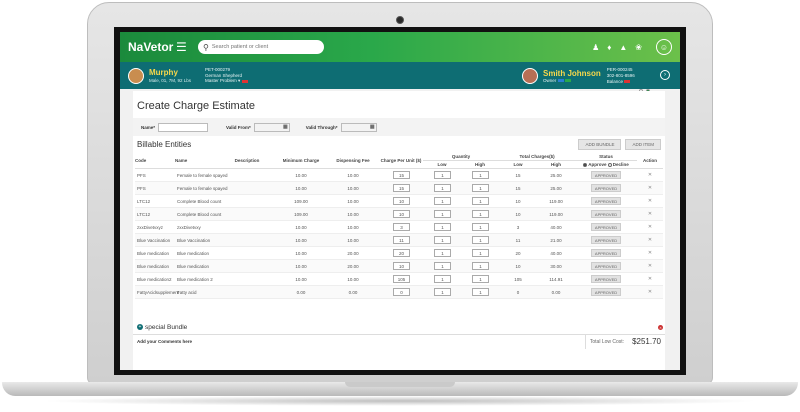 This screenshot has width=800, height=412. What do you see at coordinates (162, 341) in the screenshot?
I see `comments-field: Add your Comments here` at bounding box center [162, 341].